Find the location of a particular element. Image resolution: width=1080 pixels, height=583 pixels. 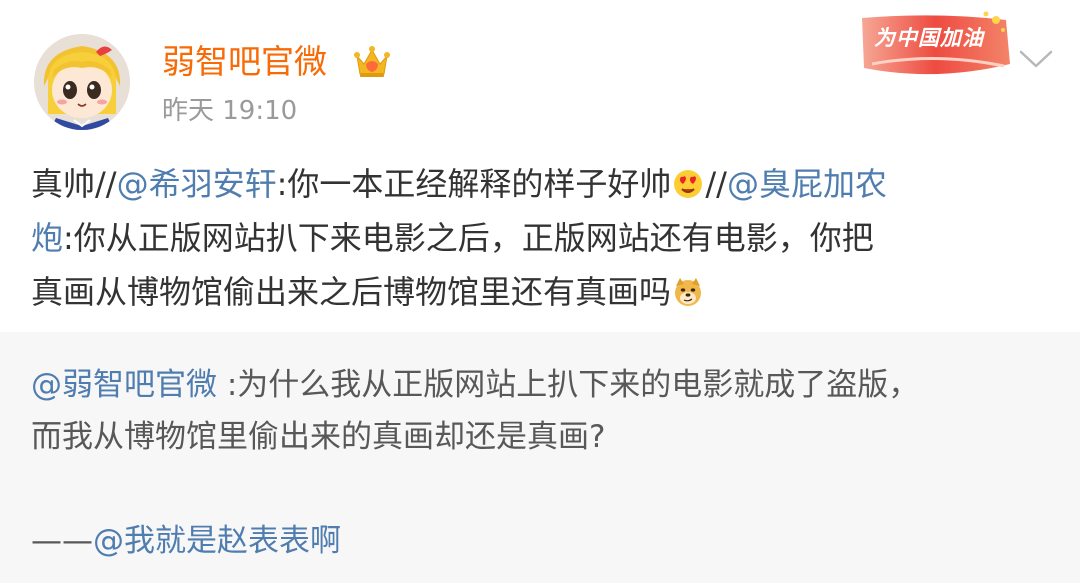

mention-link: @臭屁加农 is located at coordinates (807, 184).